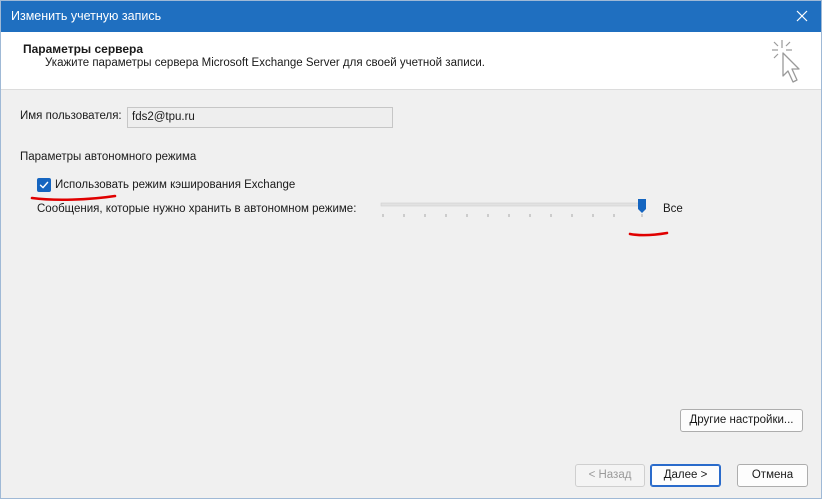 This screenshot has height=499, width=822. Describe the element at coordinates (73, 198) in the screenshot. I see `annotation-underline-checkbox` at that location.